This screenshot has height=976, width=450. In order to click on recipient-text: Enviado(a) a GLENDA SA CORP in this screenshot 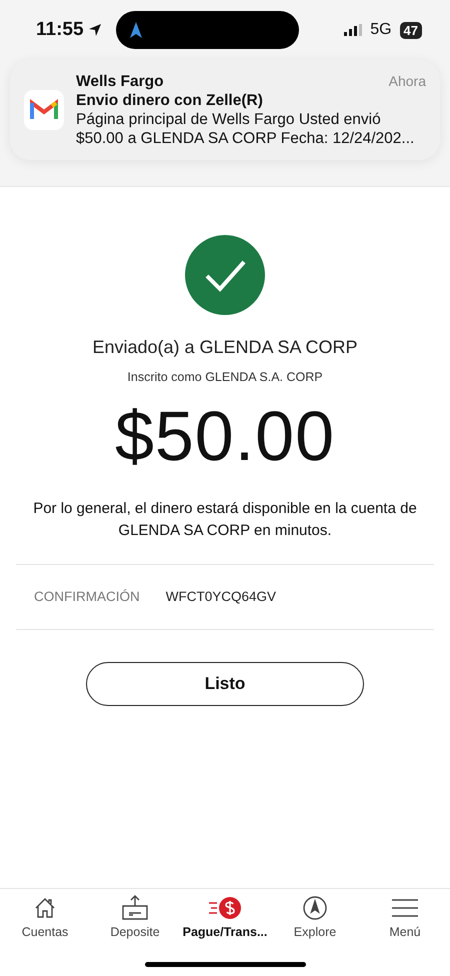, I will do `click(225, 347)`.